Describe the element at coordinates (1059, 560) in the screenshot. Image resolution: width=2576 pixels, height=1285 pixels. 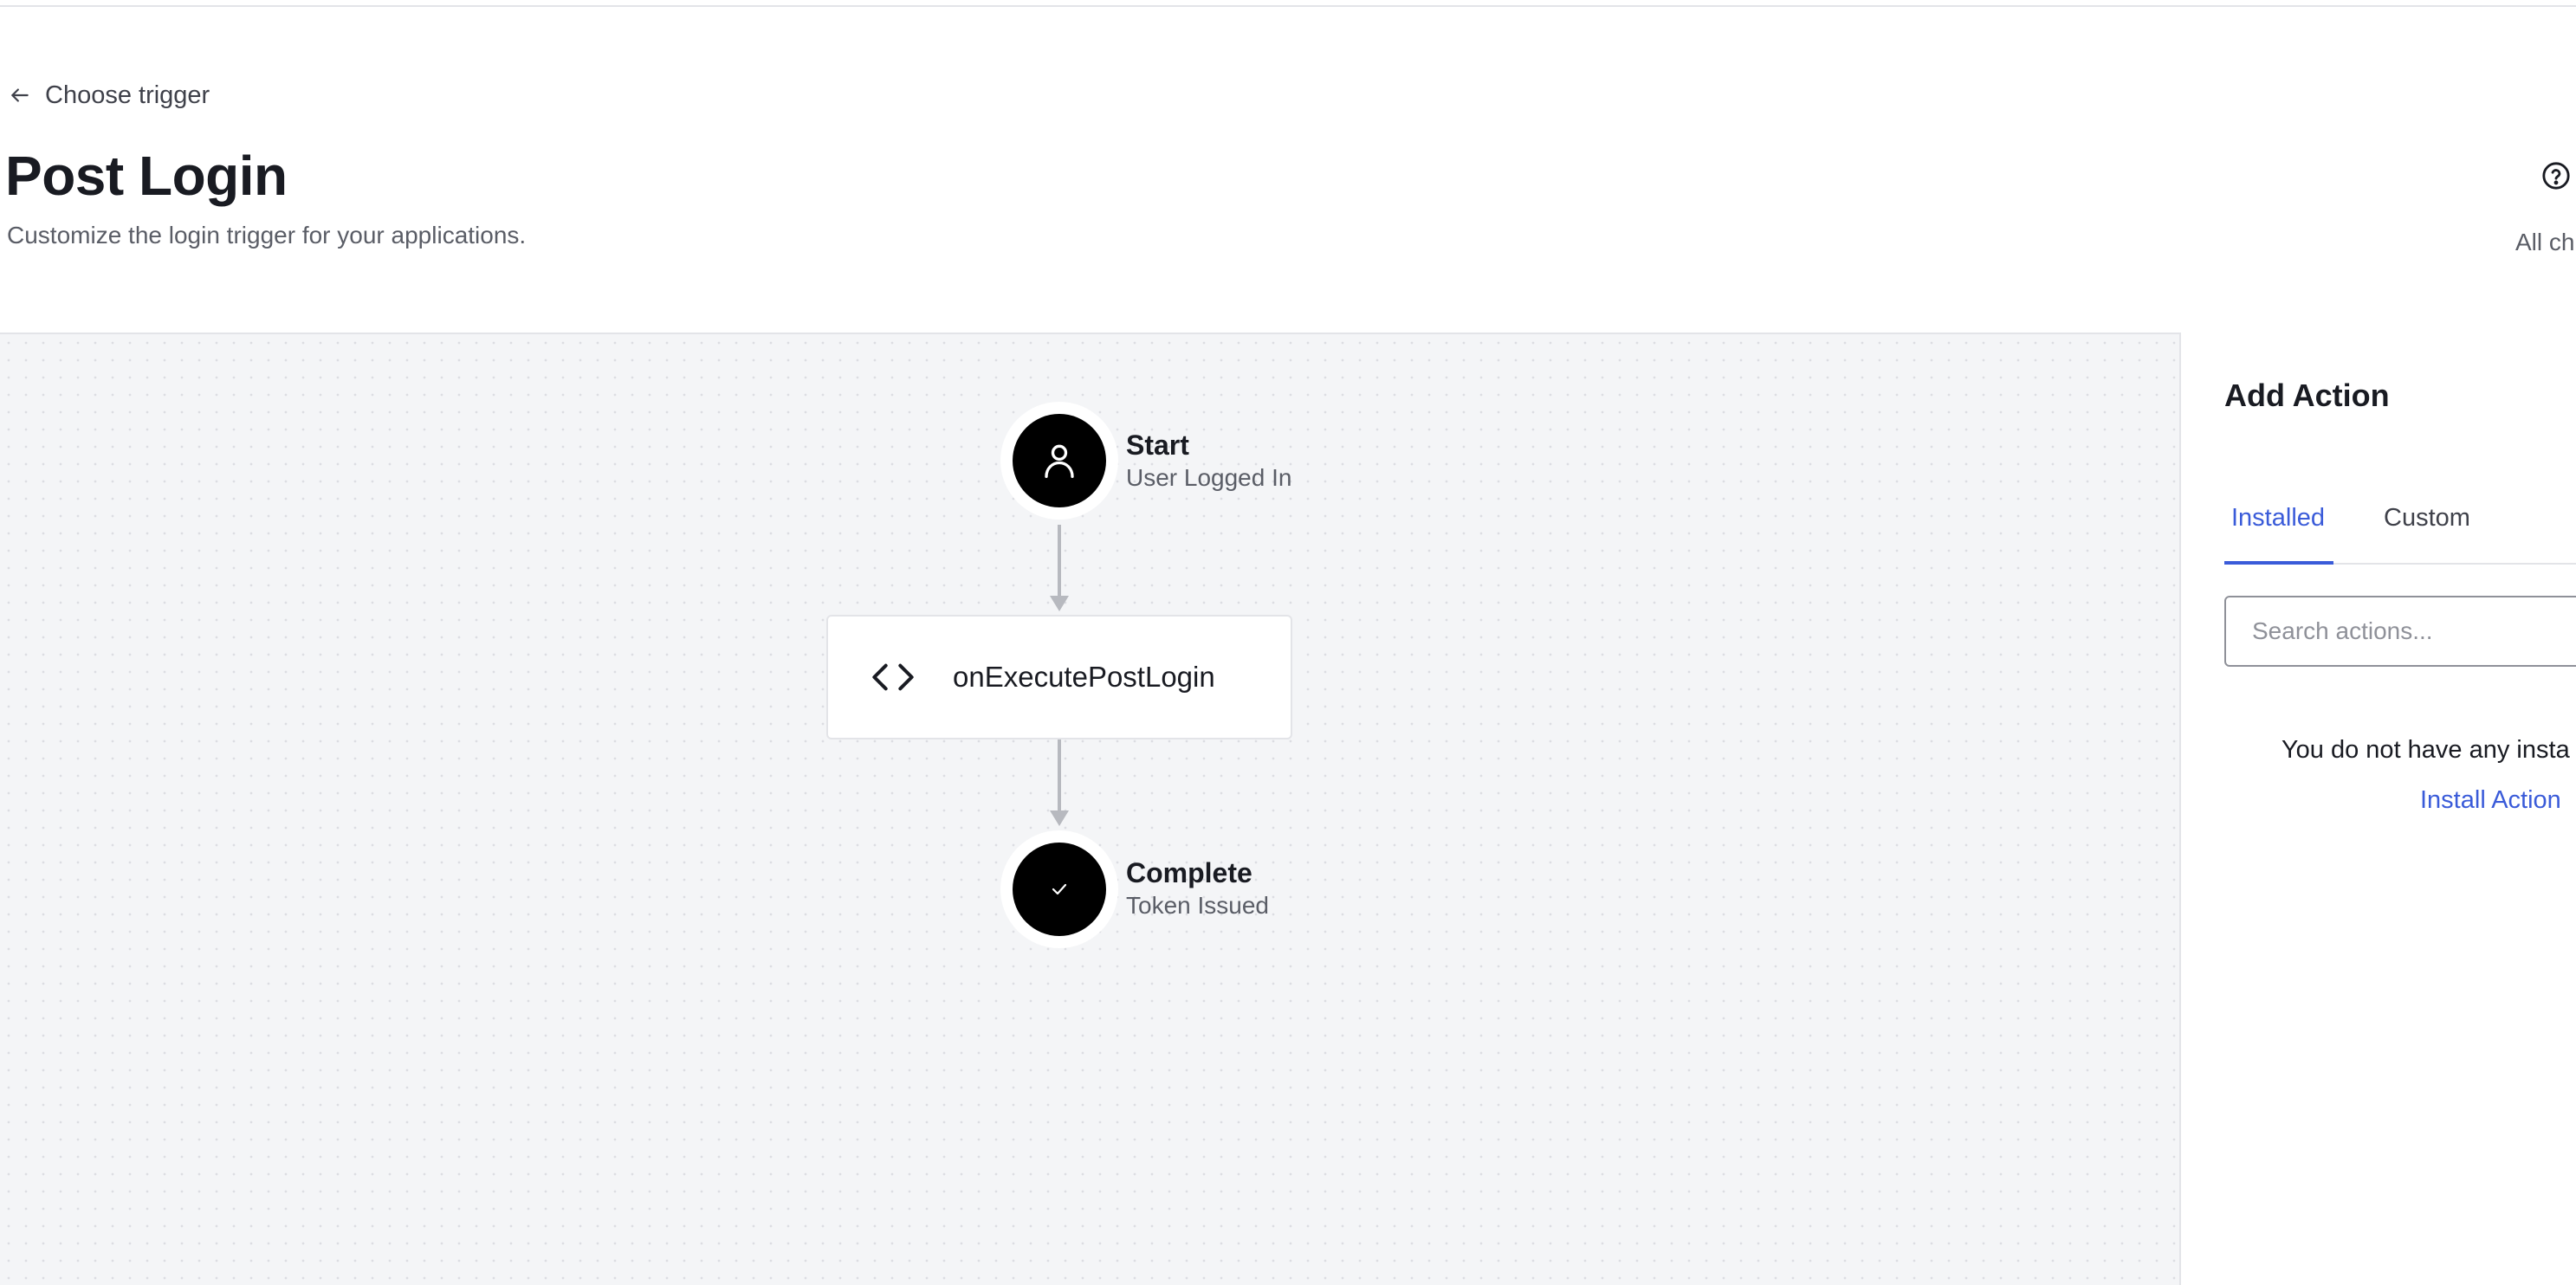
I see `connector-line-start-action` at that location.